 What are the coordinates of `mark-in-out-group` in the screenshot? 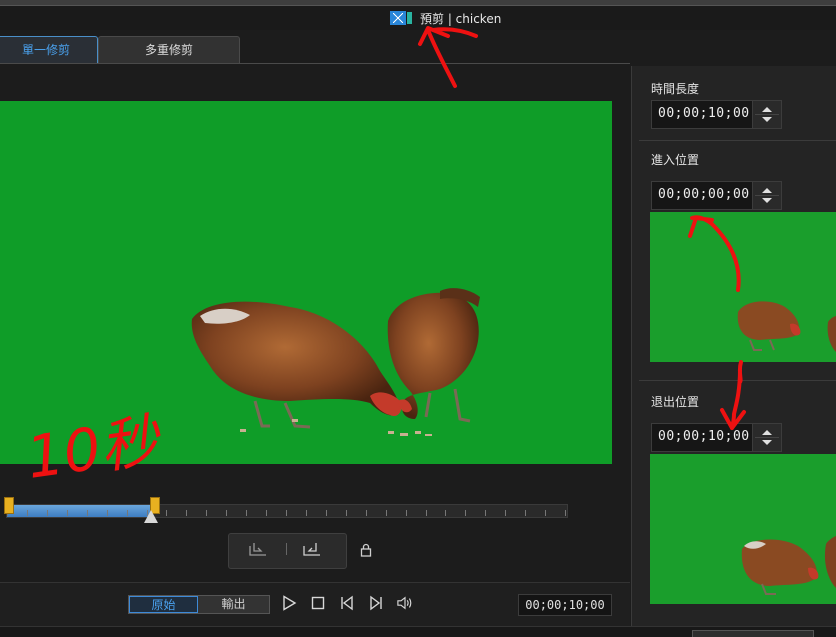 It's located at (287, 551).